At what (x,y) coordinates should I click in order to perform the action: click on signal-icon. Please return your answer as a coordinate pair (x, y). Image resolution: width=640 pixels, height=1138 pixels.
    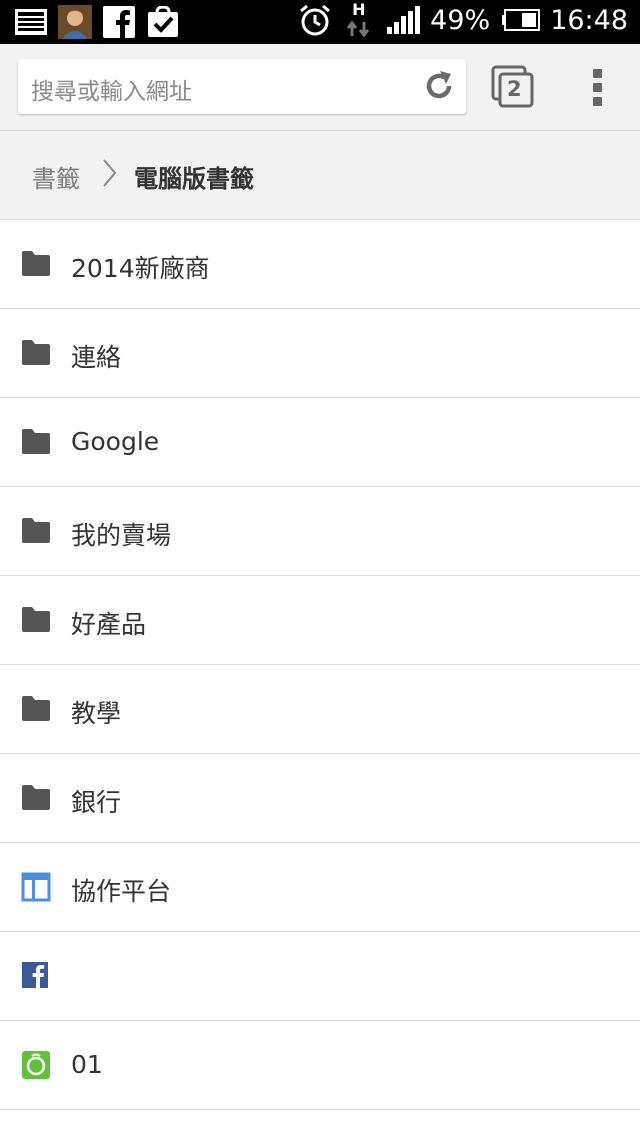
    Looking at the image, I should click on (403, 20).